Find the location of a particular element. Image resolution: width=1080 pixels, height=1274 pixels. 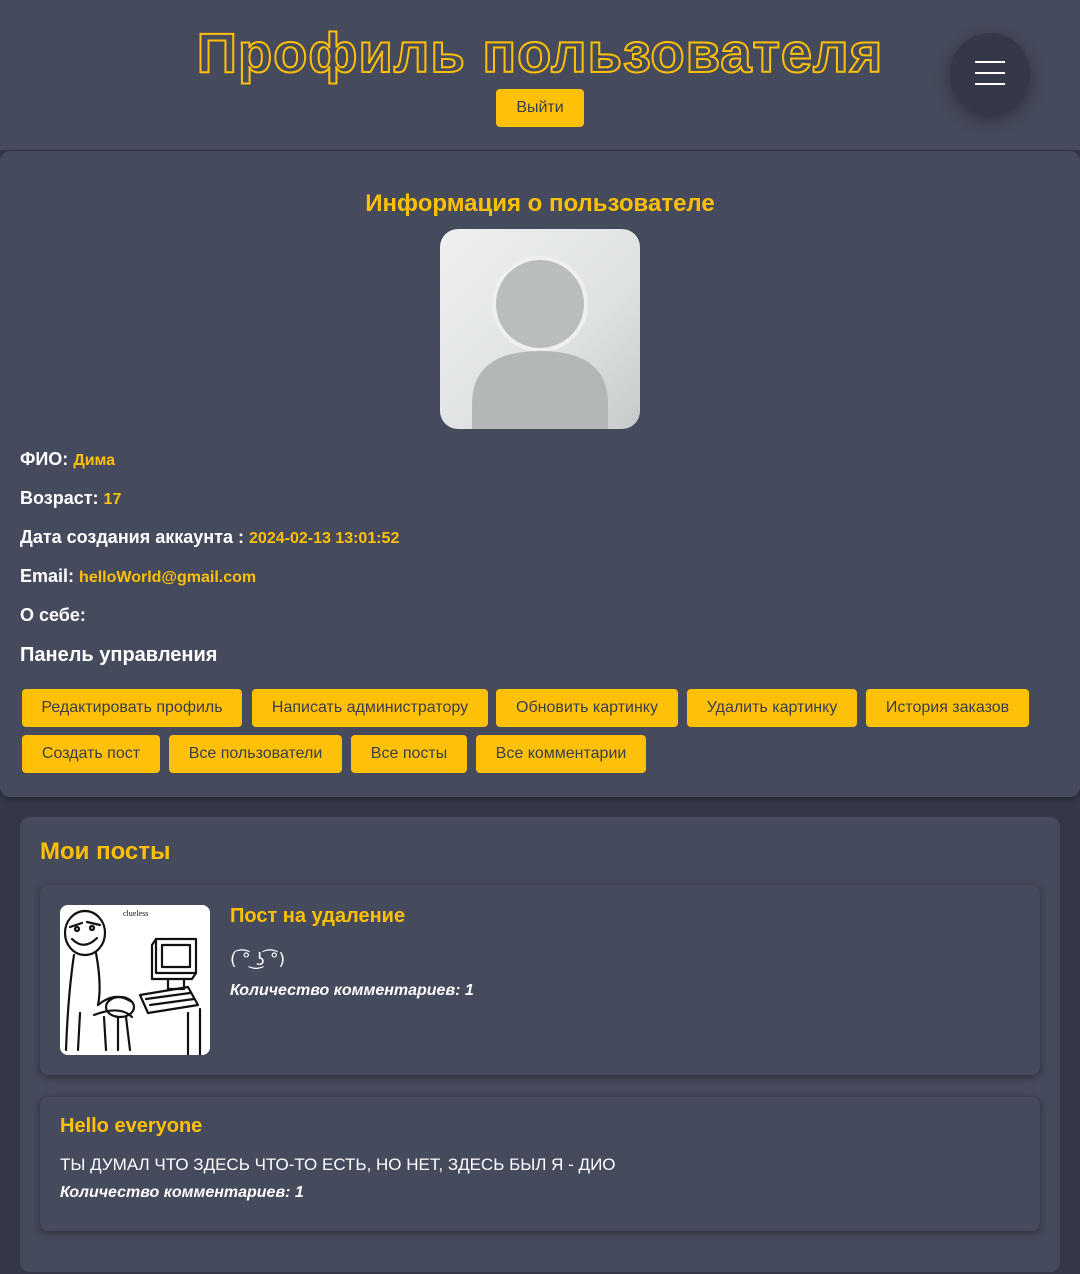

field-created-value: 2024-02-13 13:01:52 is located at coordinates (324, 538).